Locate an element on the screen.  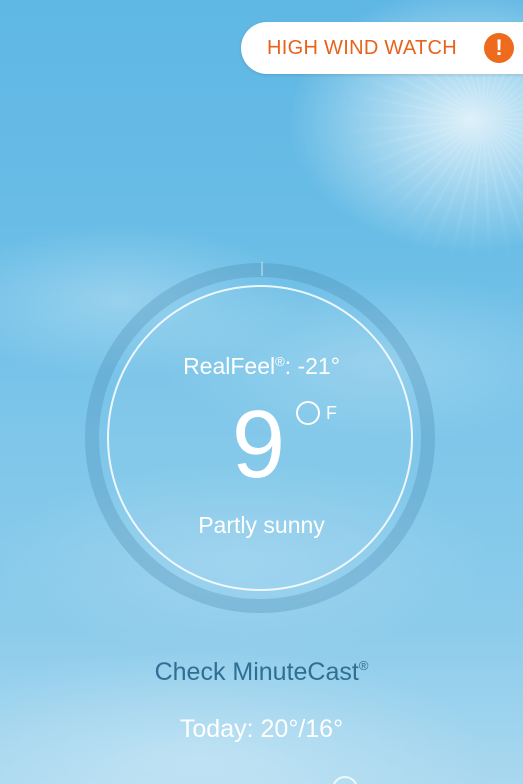
unit-letter: F is located at coordinates (331, 413).